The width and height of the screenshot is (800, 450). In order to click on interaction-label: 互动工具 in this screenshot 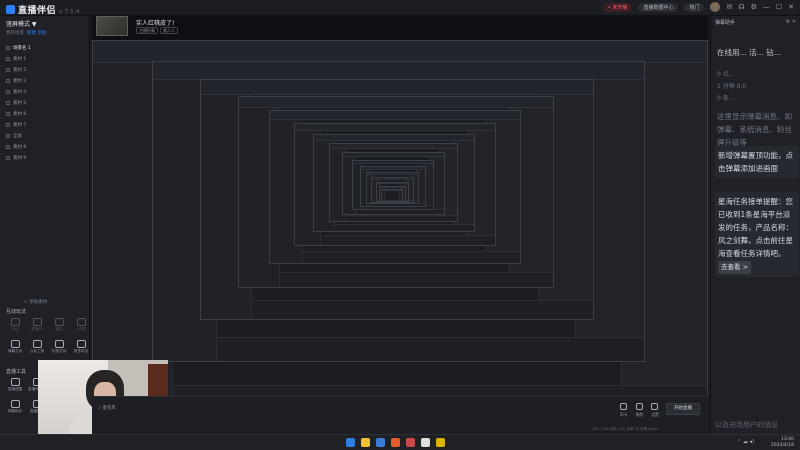, I will do `click(37, 351)`.